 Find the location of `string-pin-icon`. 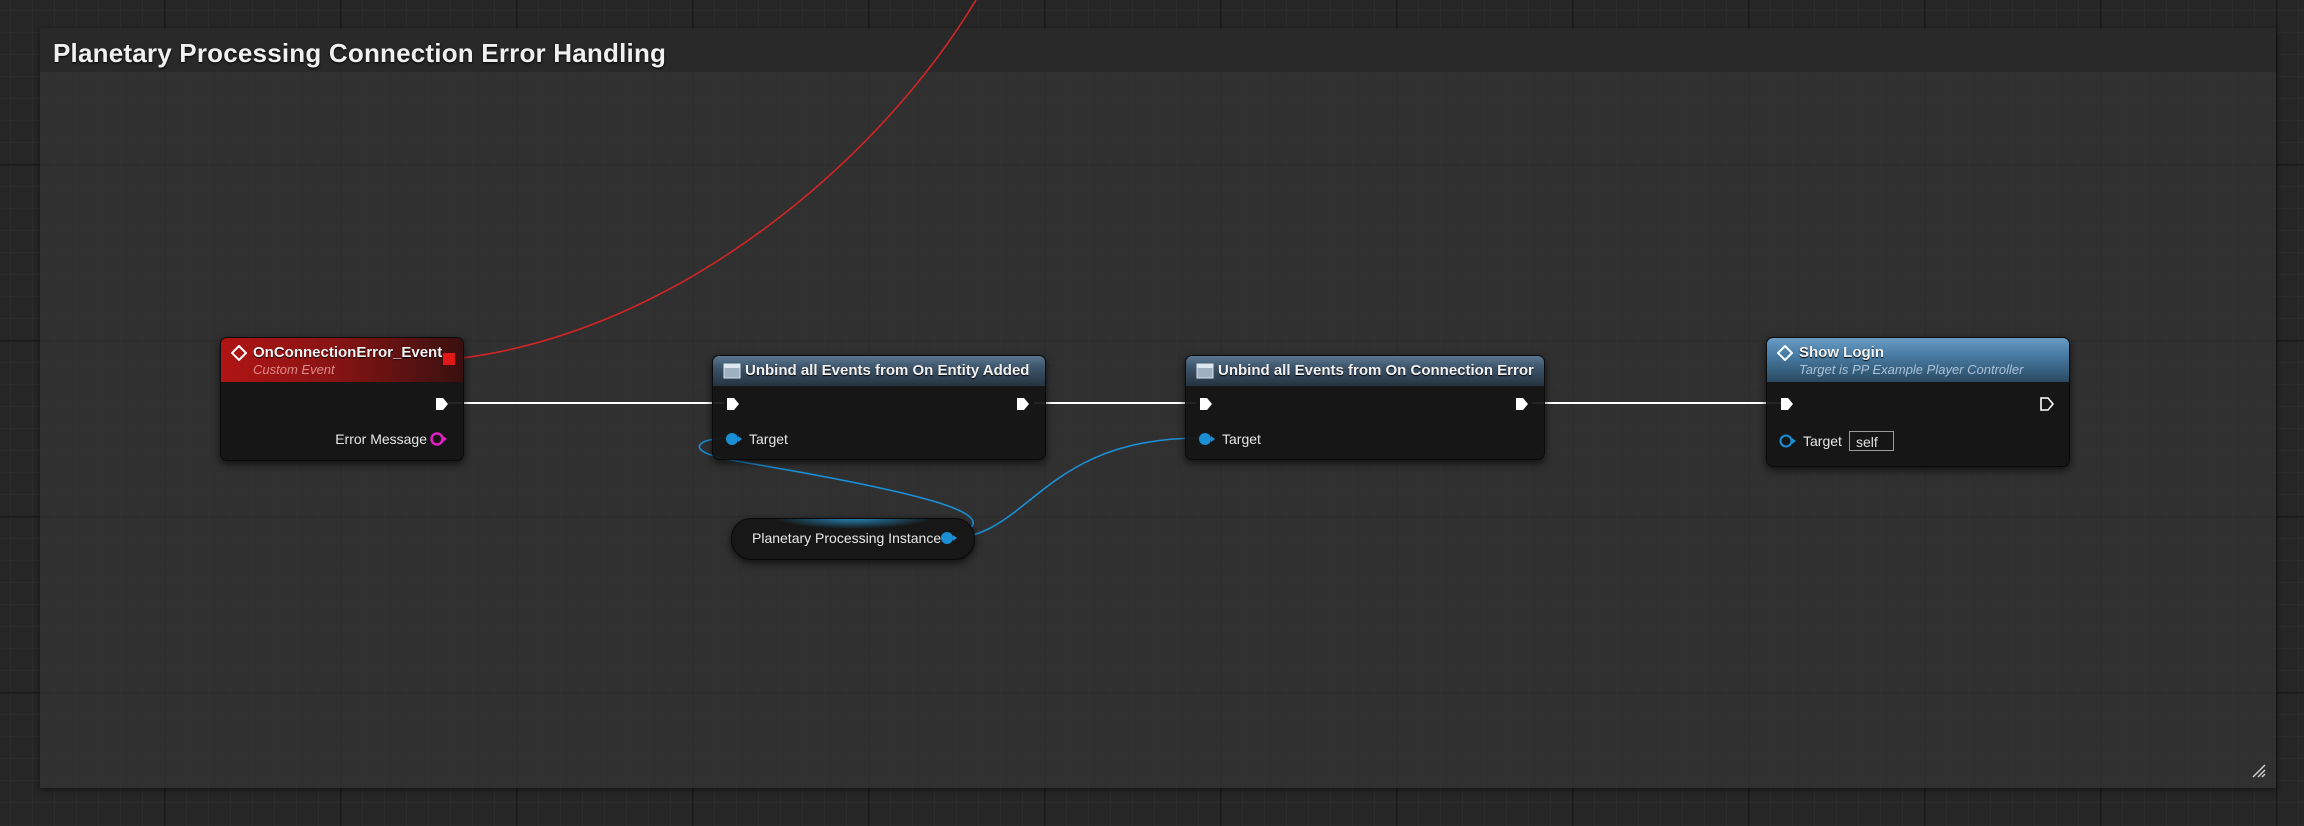

string-pin-icon is located at coordinates (440, 439).